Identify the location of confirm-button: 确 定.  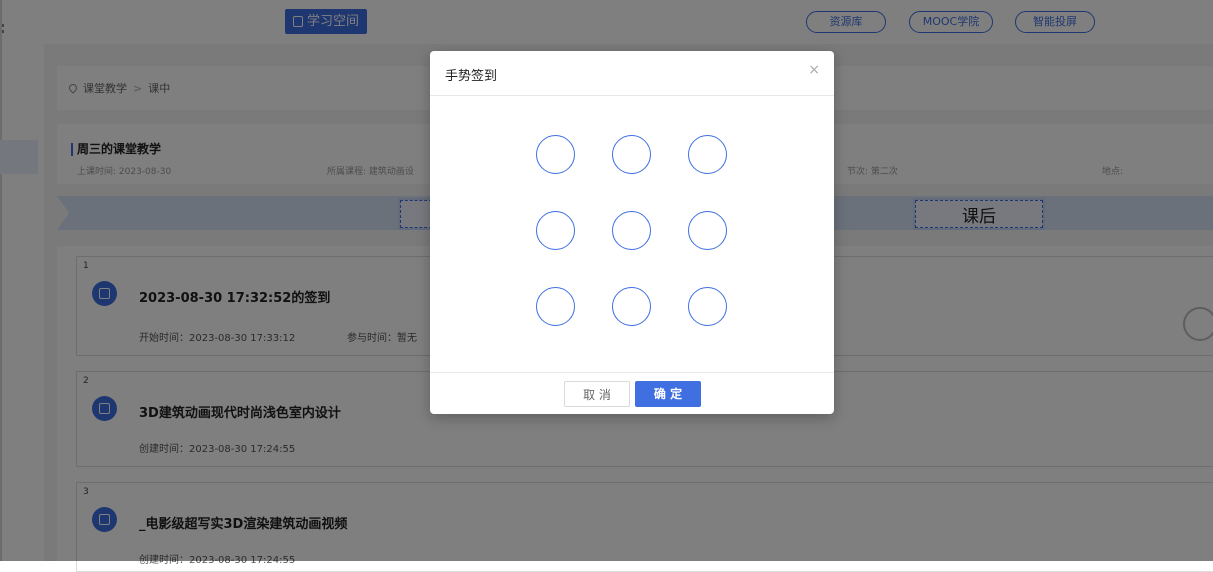
(668, 394).